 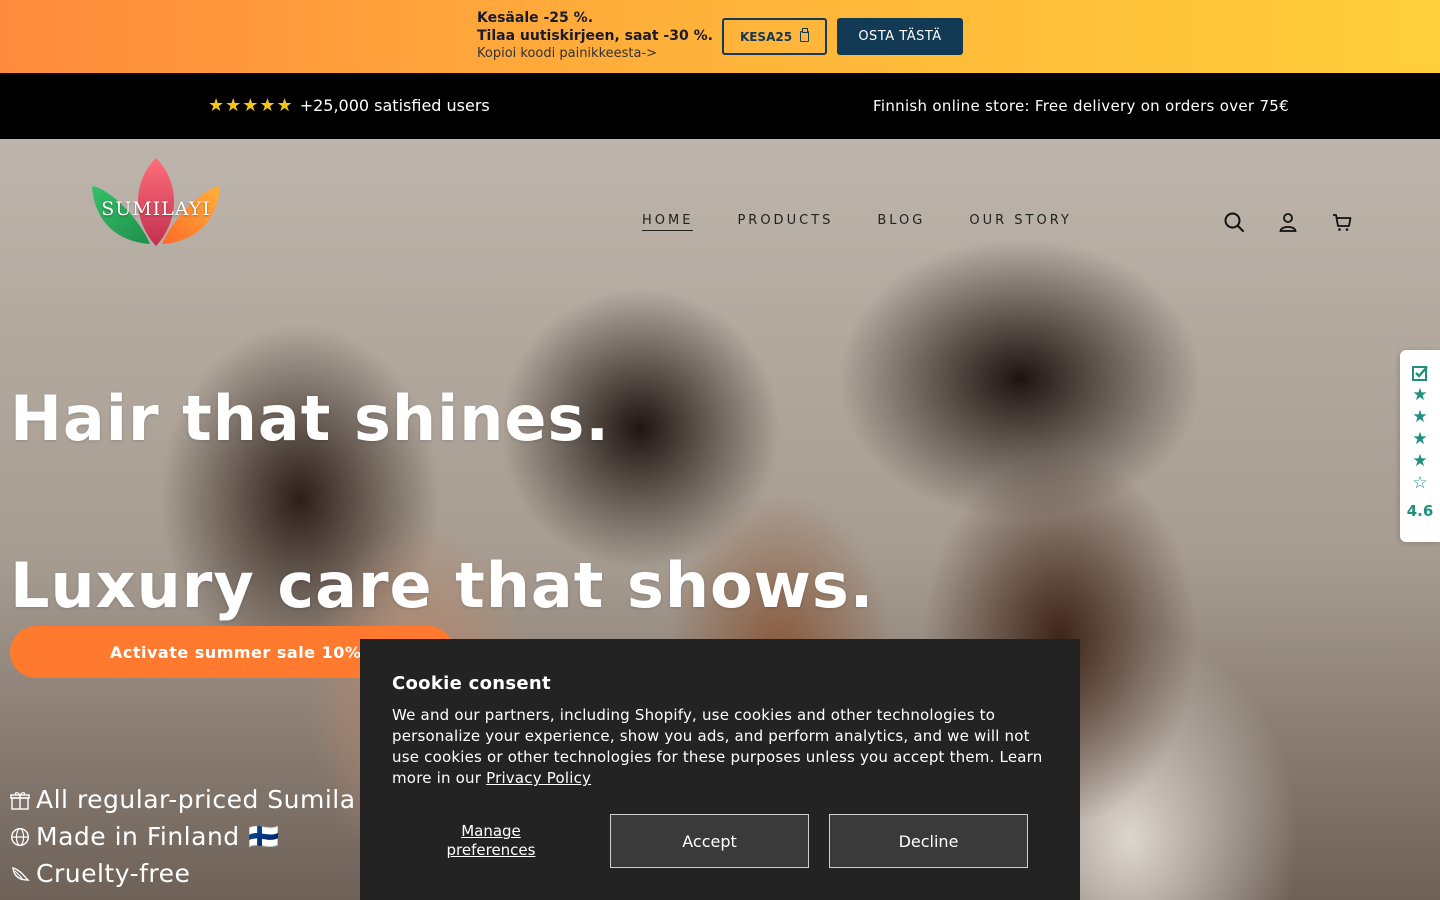 What do you see at coordinates (785, 222) in the screenshot?
I see `nav-products: PRODUCTS` at bounding box center [785, 222].